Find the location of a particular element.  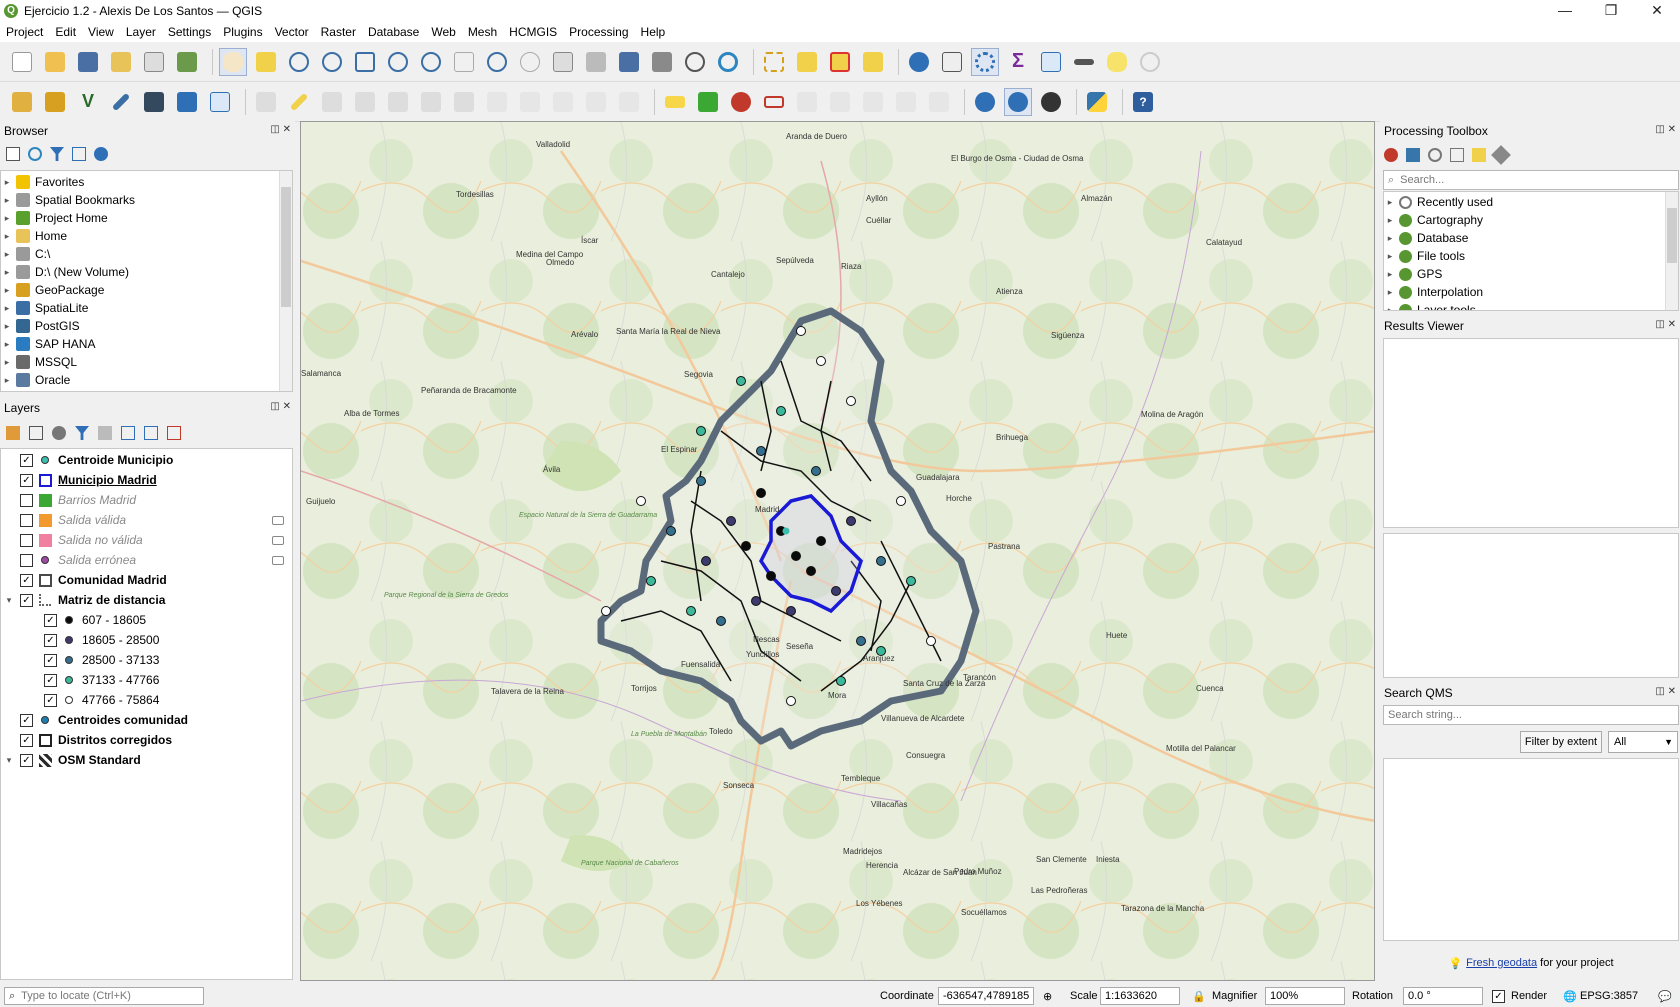

menu-raster: Raster is located at coordinates (338, 32).